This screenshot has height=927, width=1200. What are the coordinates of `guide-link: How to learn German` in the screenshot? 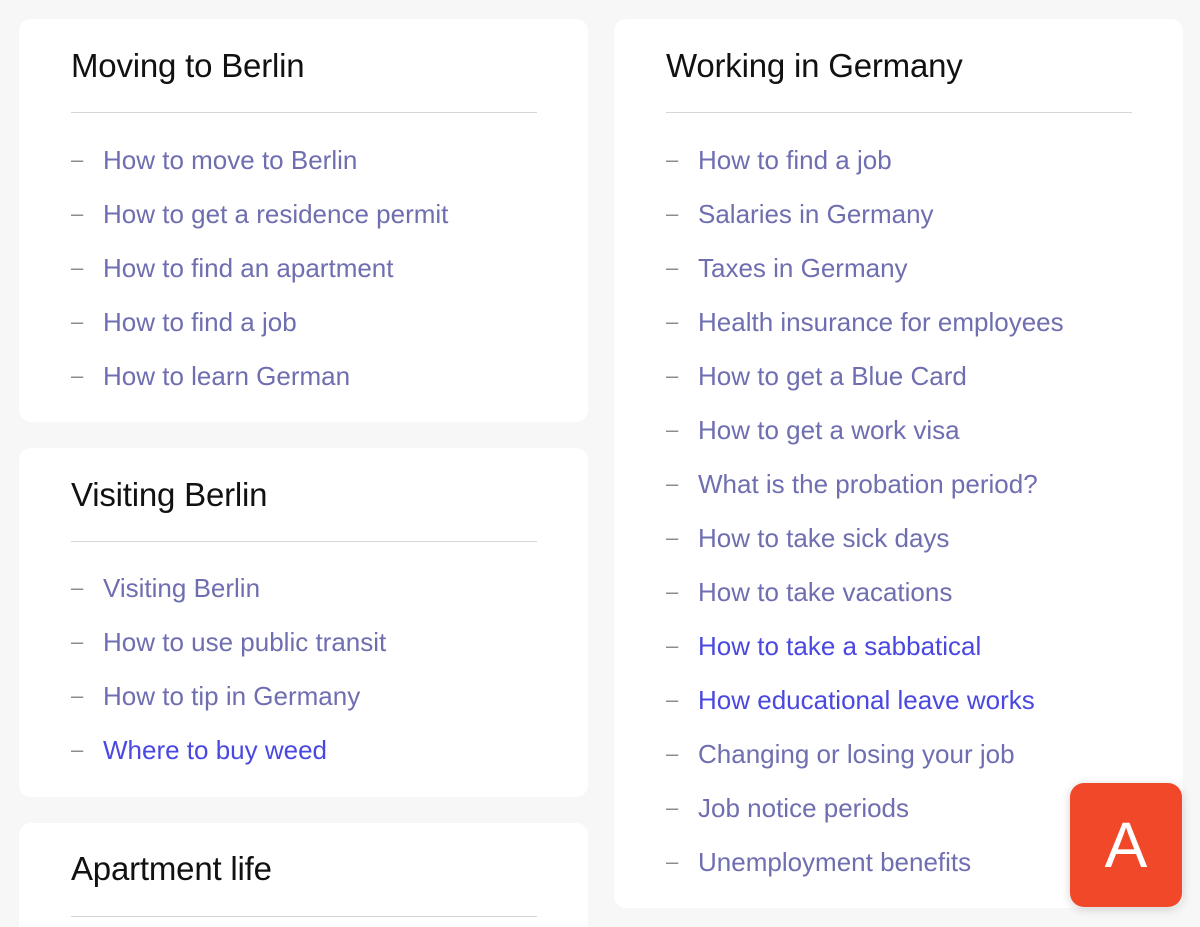 It's located at (226, 376).